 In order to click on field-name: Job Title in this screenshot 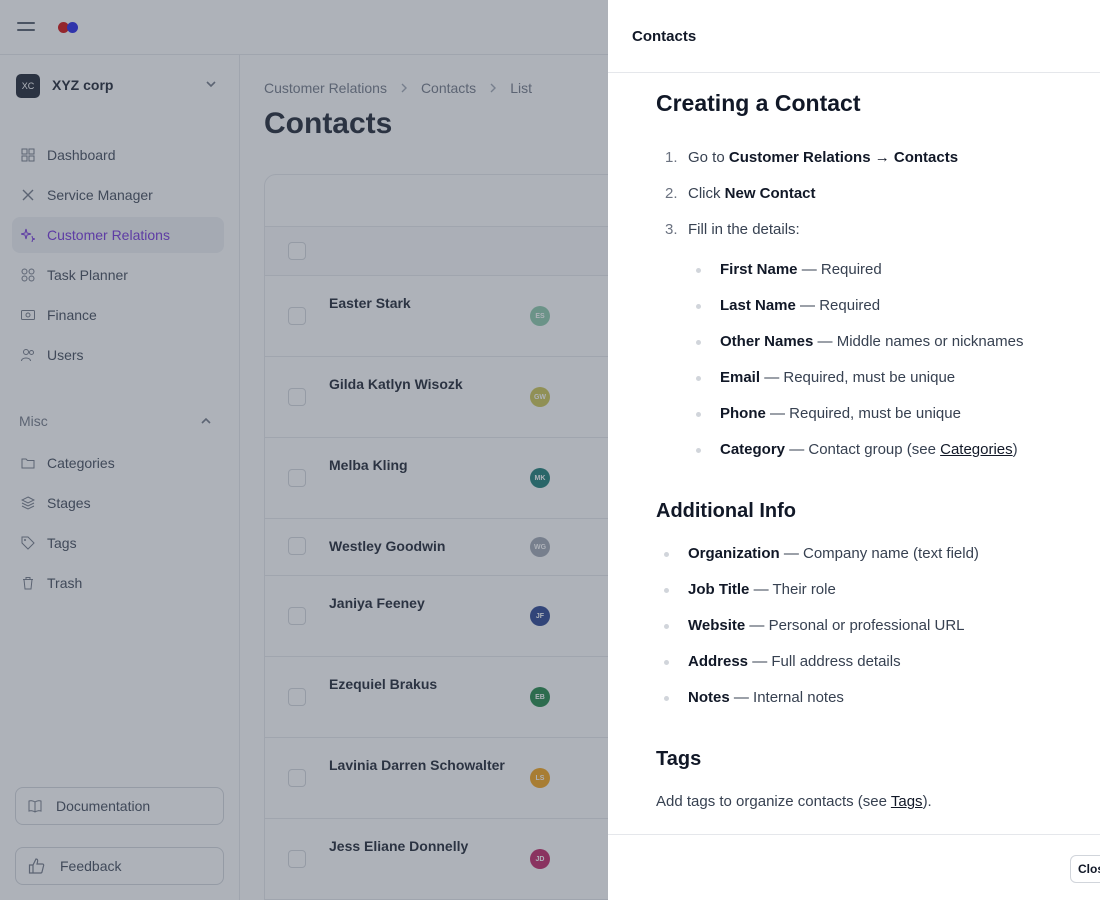, I will do `click(719, 589)`.